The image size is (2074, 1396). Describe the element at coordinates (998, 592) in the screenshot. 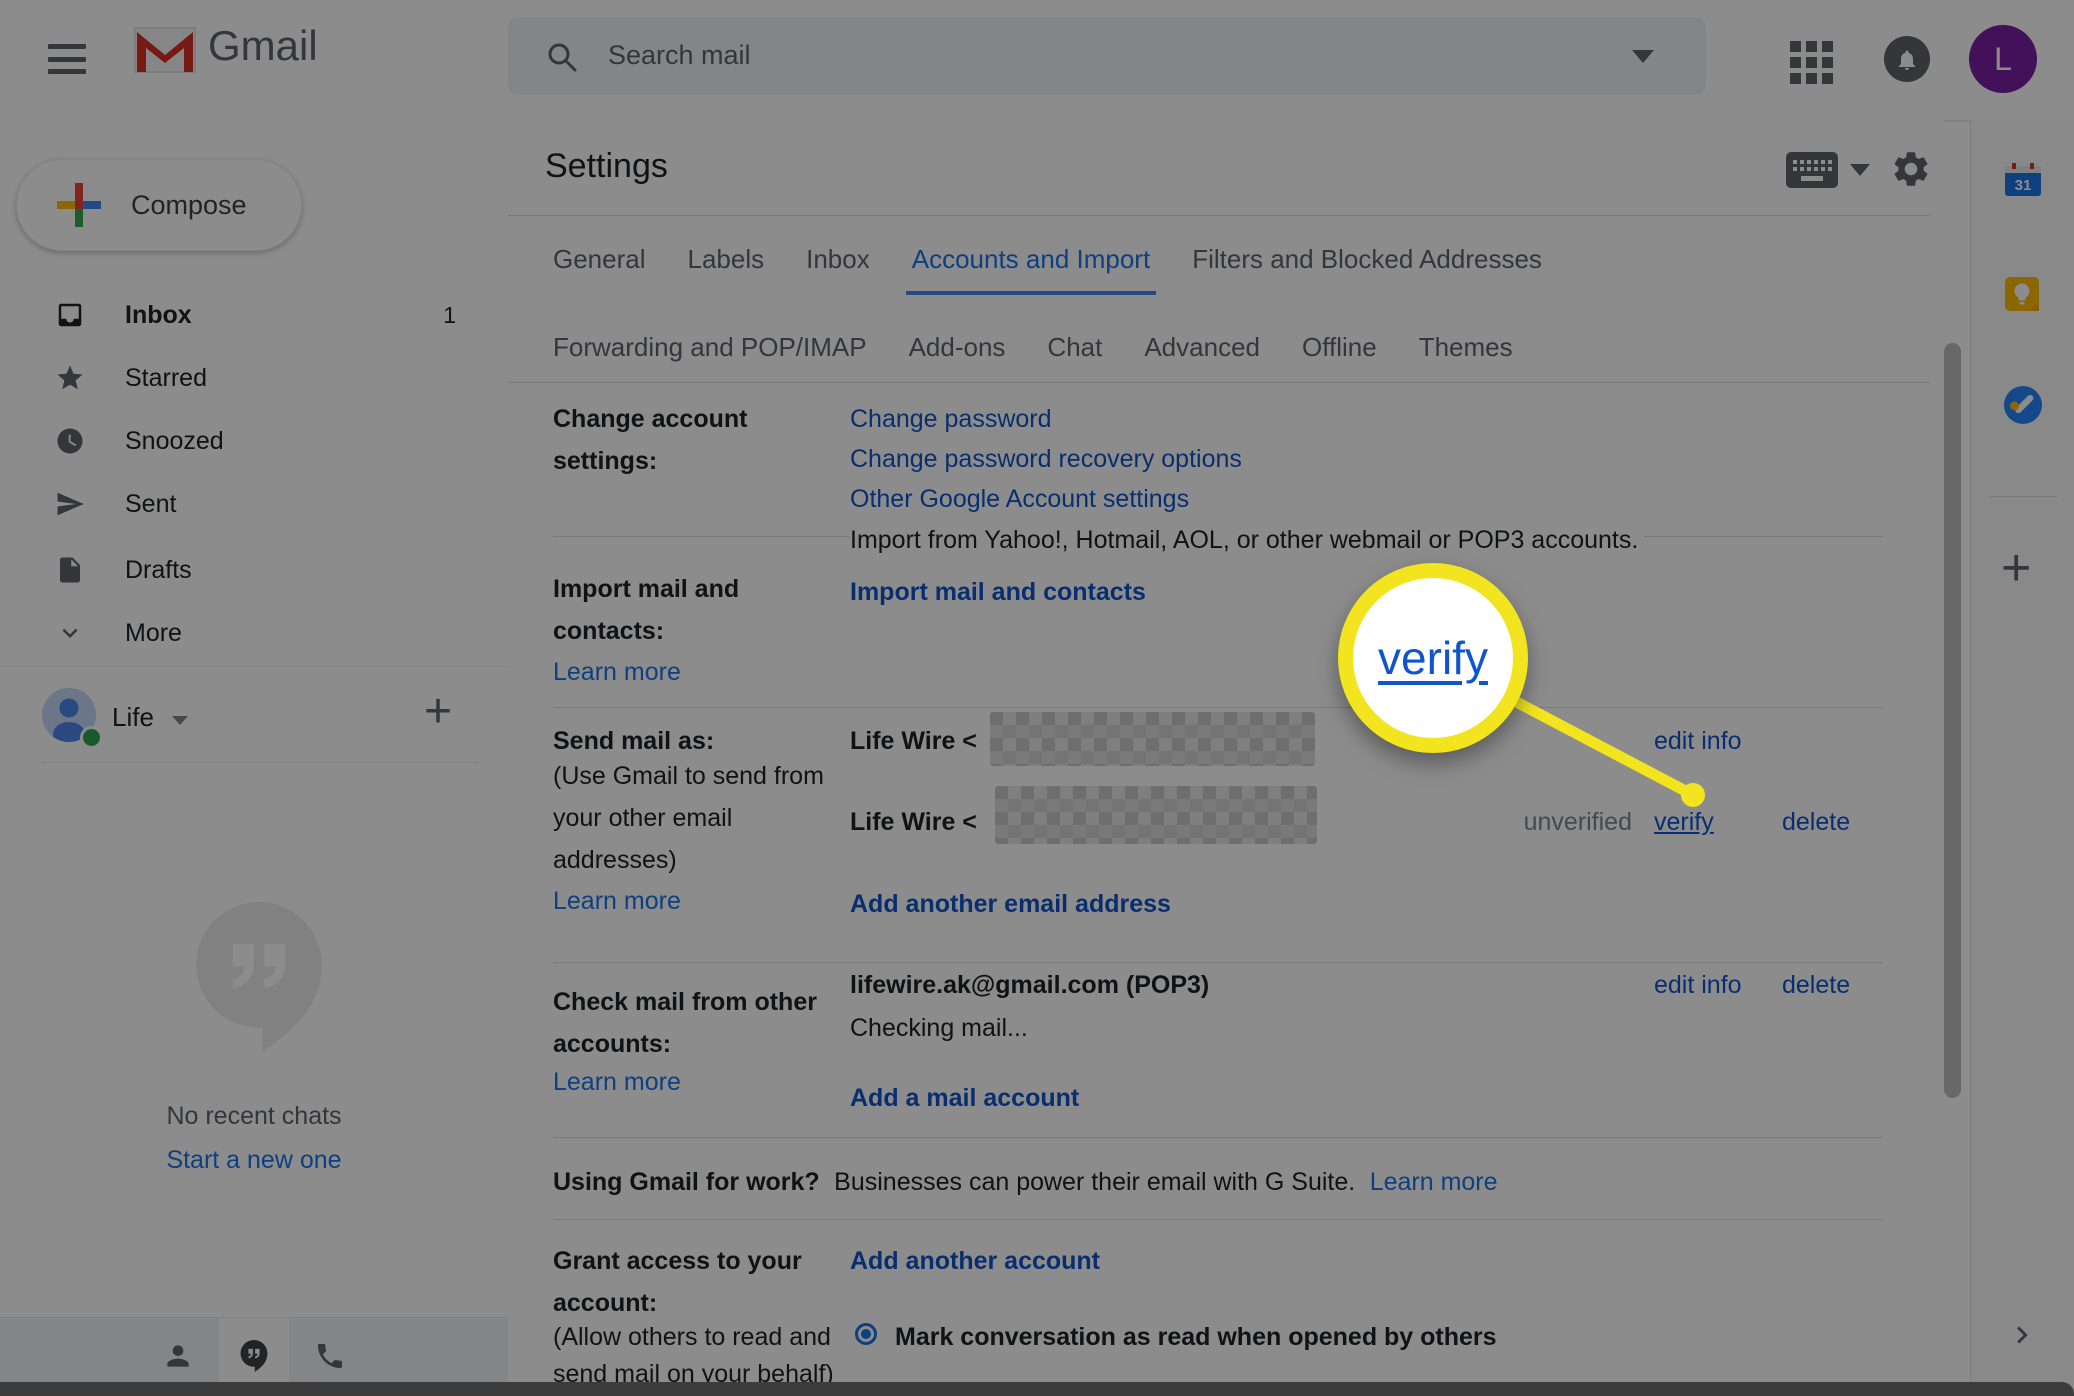

I see `import-mail-and-contacts-link: Import mail and contacts` at that location.